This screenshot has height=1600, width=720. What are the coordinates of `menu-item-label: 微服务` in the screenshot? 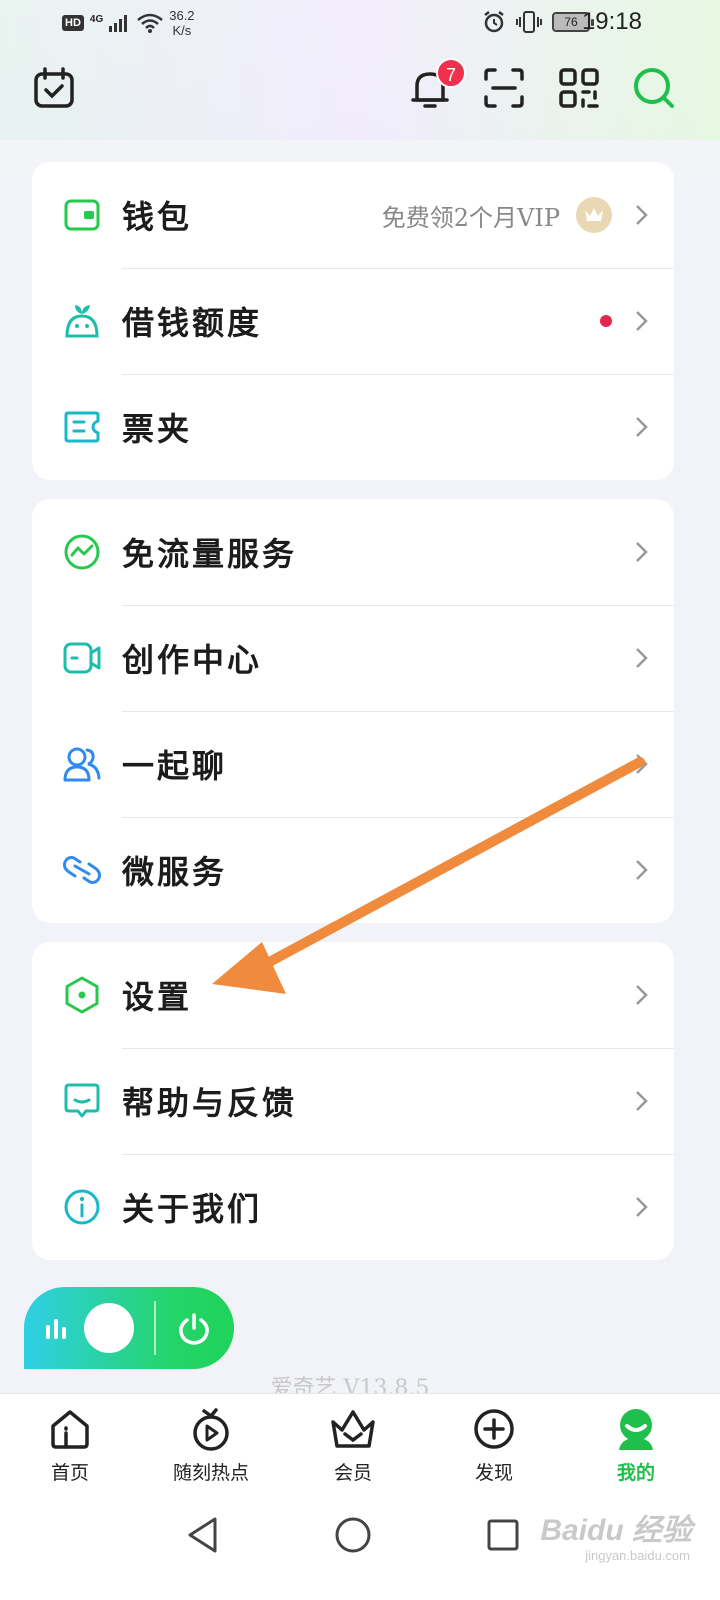 It's located at (175, 872).